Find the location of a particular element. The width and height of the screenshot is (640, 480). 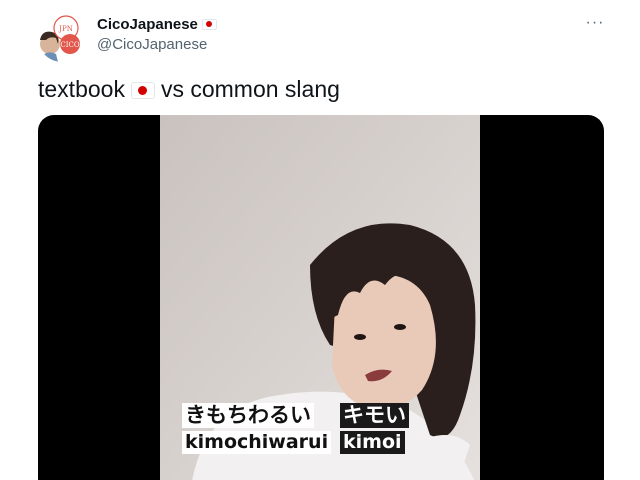

display-name-row: CicoJapanese is located at coordinates (157, 24).